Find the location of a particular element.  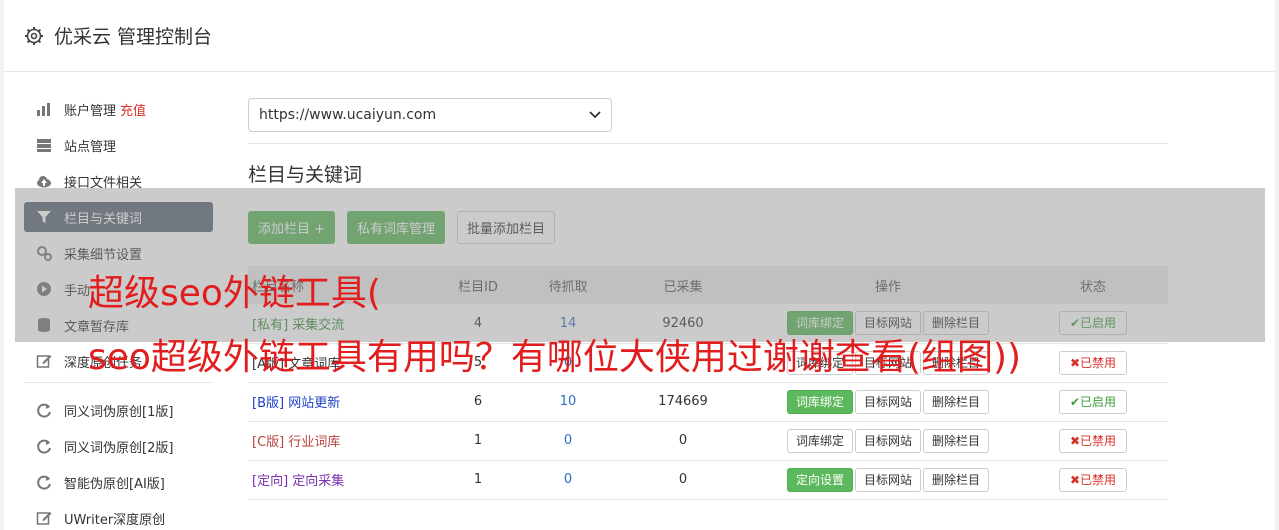

server-icon is located at coordinates (44, 145).